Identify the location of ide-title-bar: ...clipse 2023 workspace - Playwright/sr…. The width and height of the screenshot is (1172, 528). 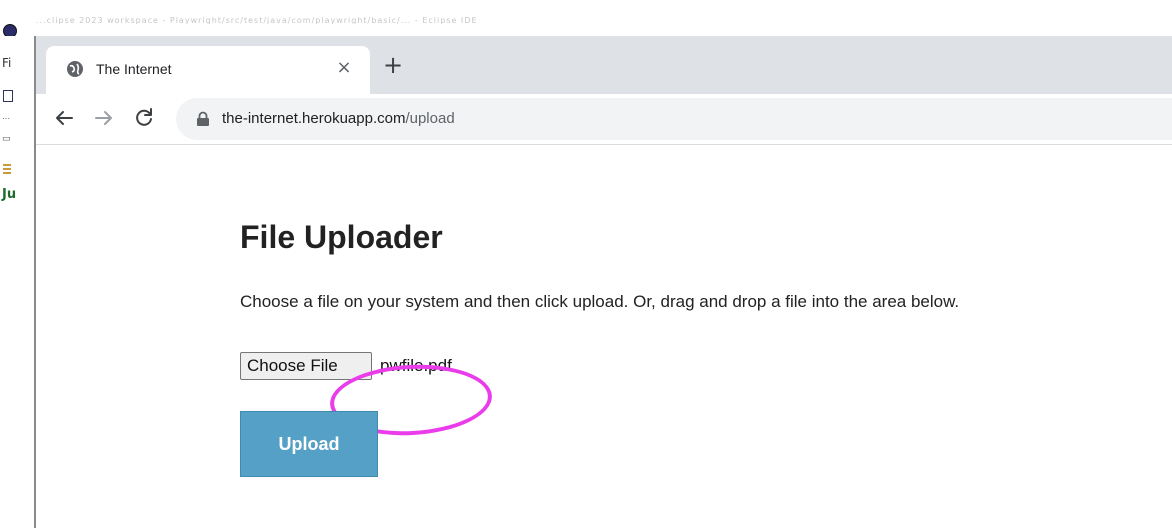
(586, 19).